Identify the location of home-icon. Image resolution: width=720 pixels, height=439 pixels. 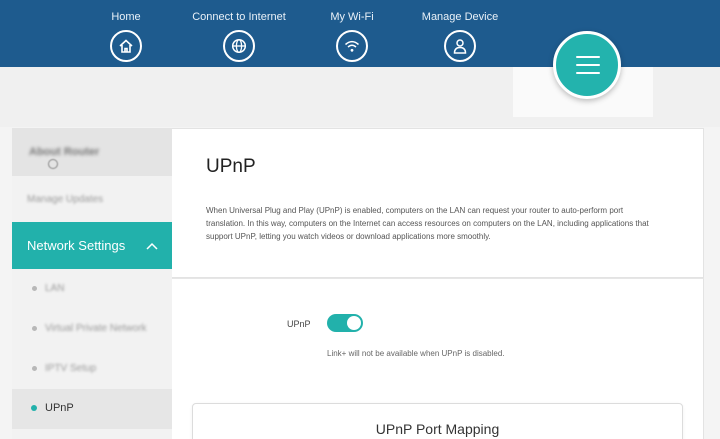
(126, 46).